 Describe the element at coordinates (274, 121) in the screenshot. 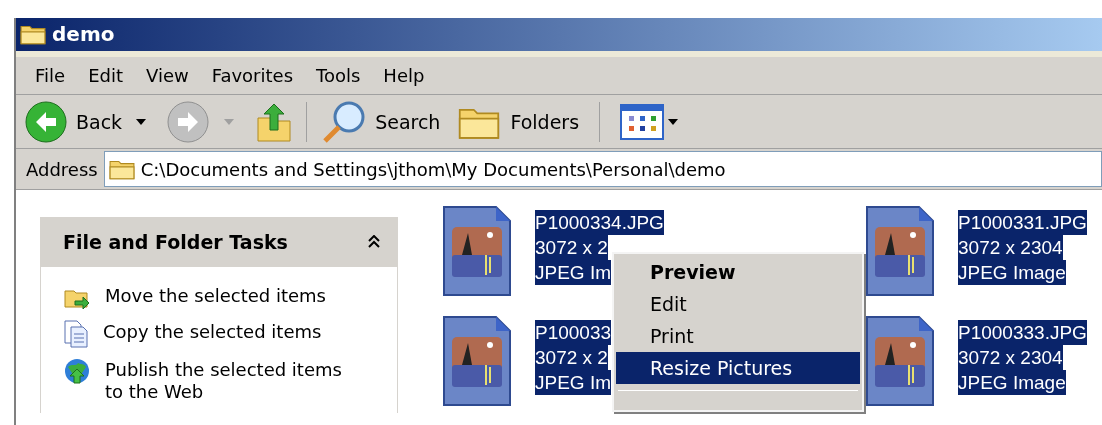

I see `folder-up-icon` at that location.